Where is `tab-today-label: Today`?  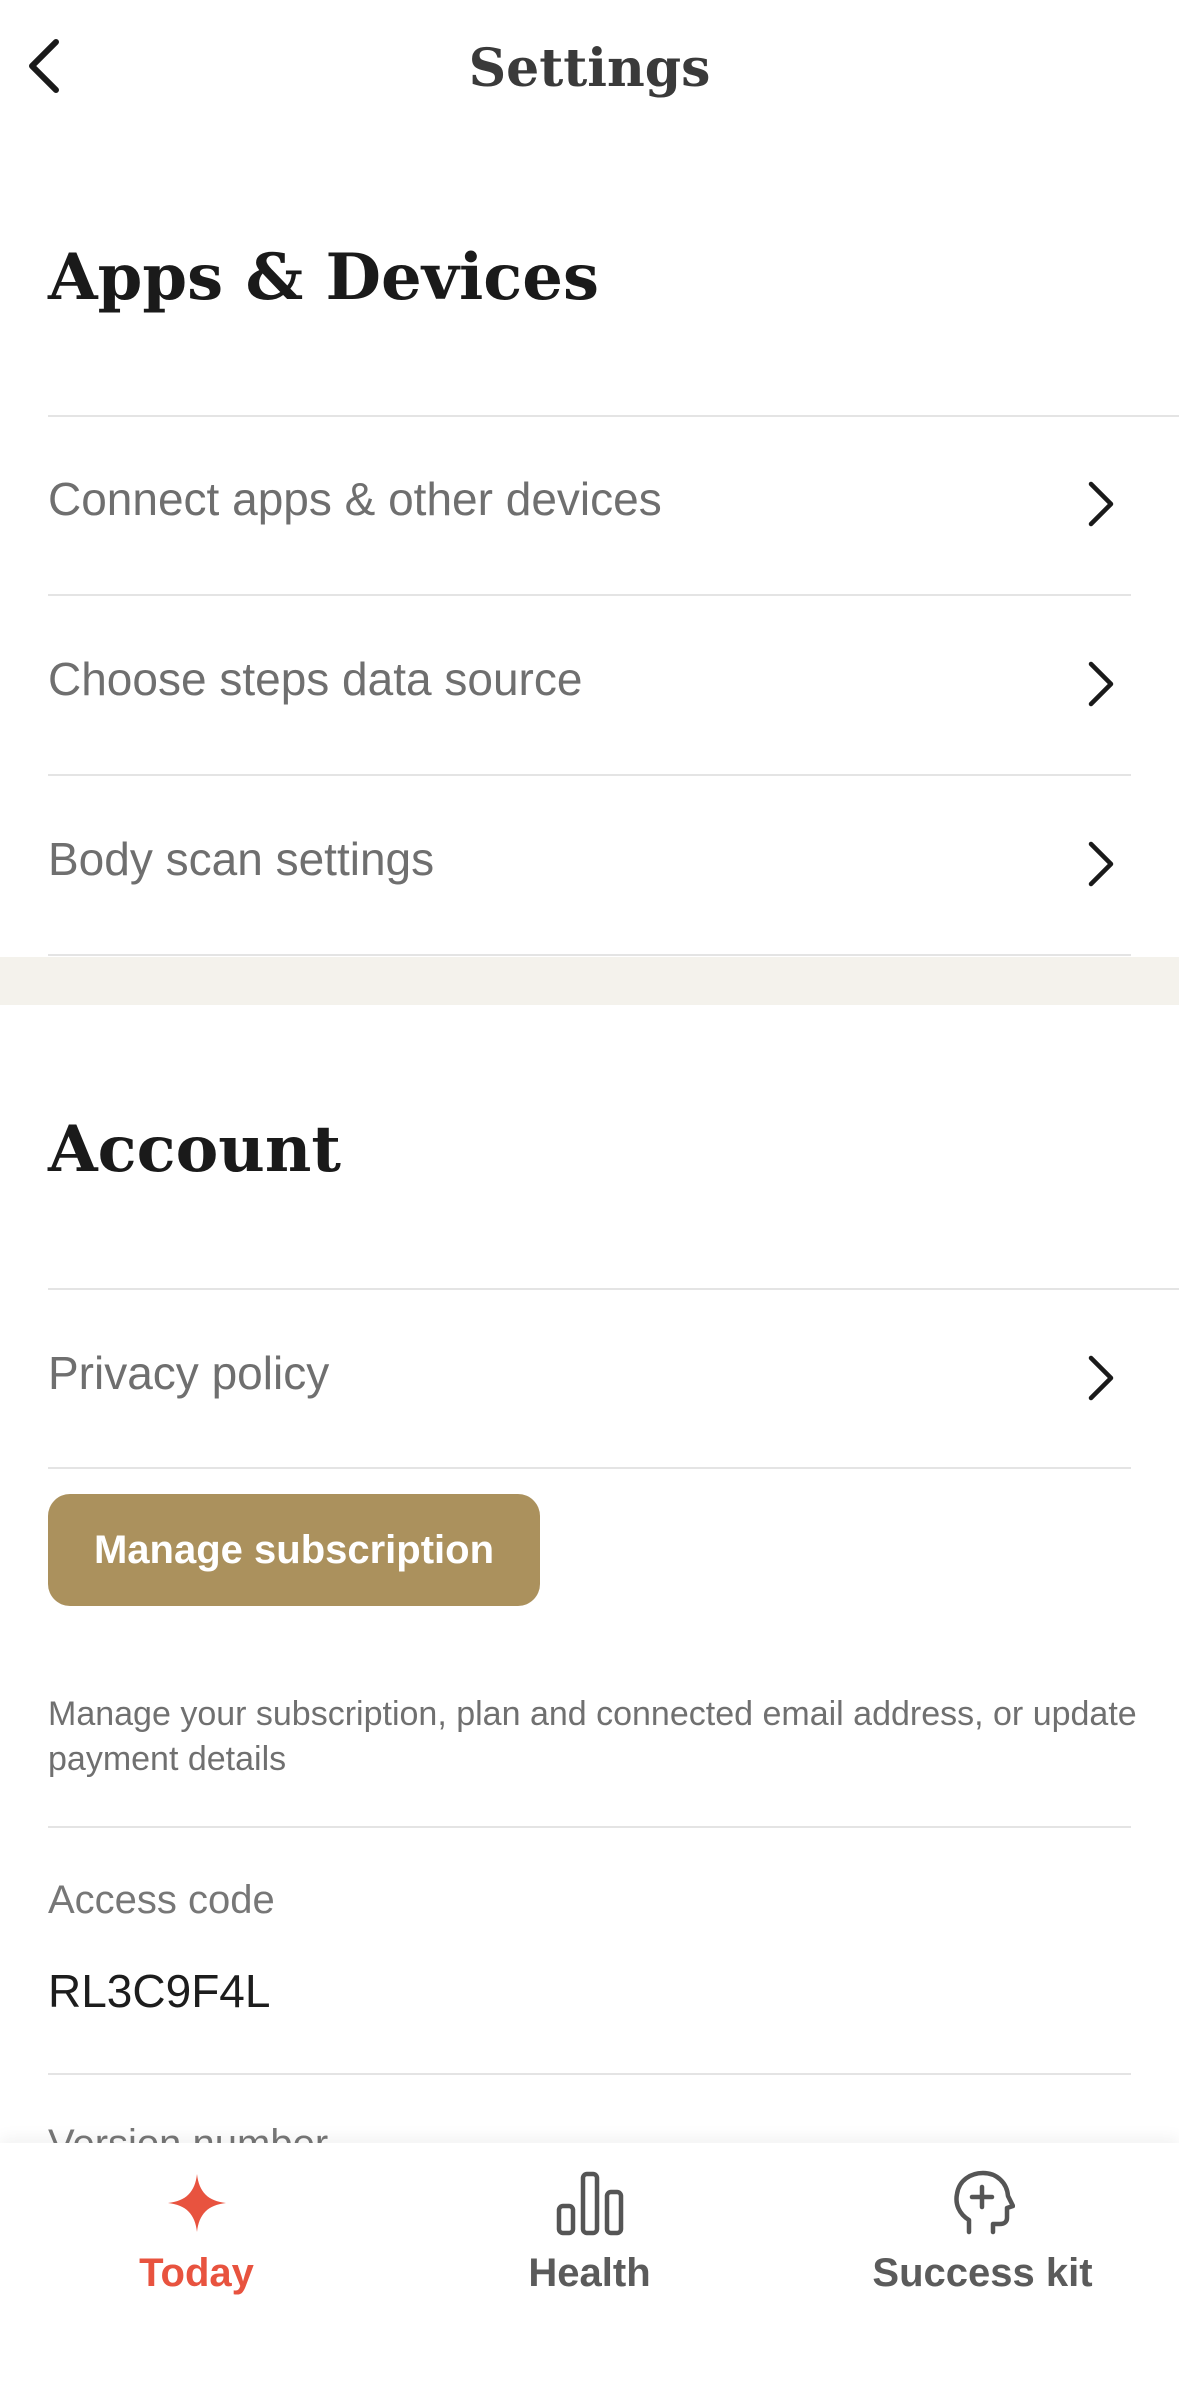 tab-today-label: Today is located at coordinates (196, 2273).